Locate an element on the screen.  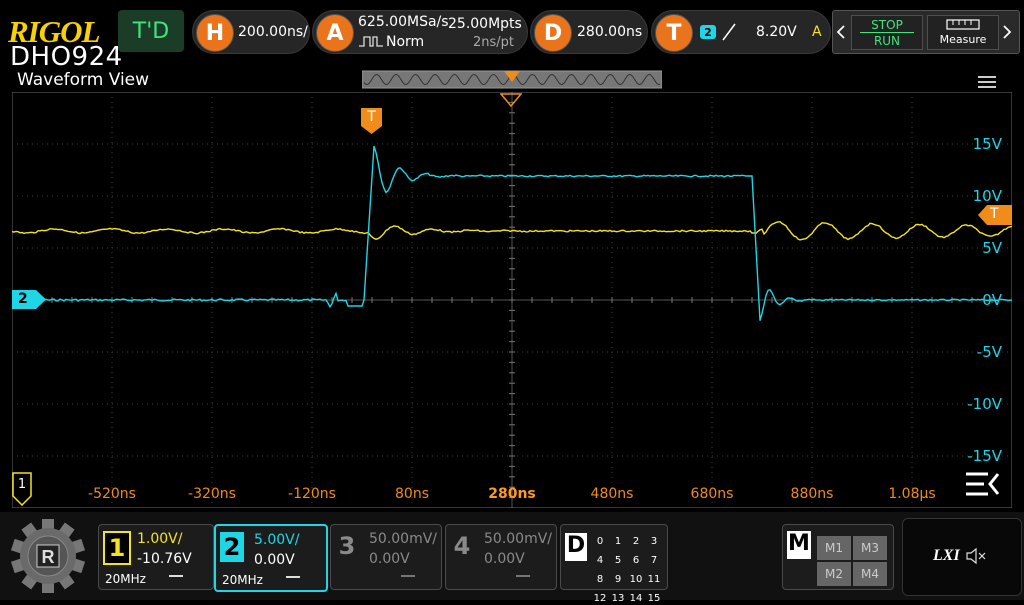
y-axis-label: -15V is located at coordinates (984, 456).